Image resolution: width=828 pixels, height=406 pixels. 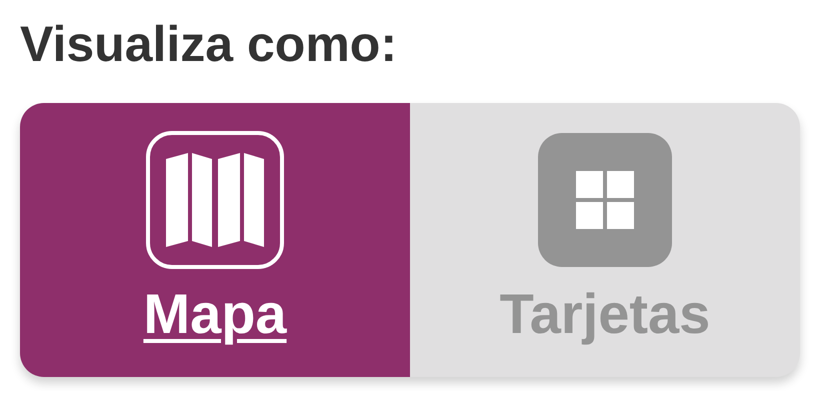 I want to click on map-icon, so click(x=215, y=200).